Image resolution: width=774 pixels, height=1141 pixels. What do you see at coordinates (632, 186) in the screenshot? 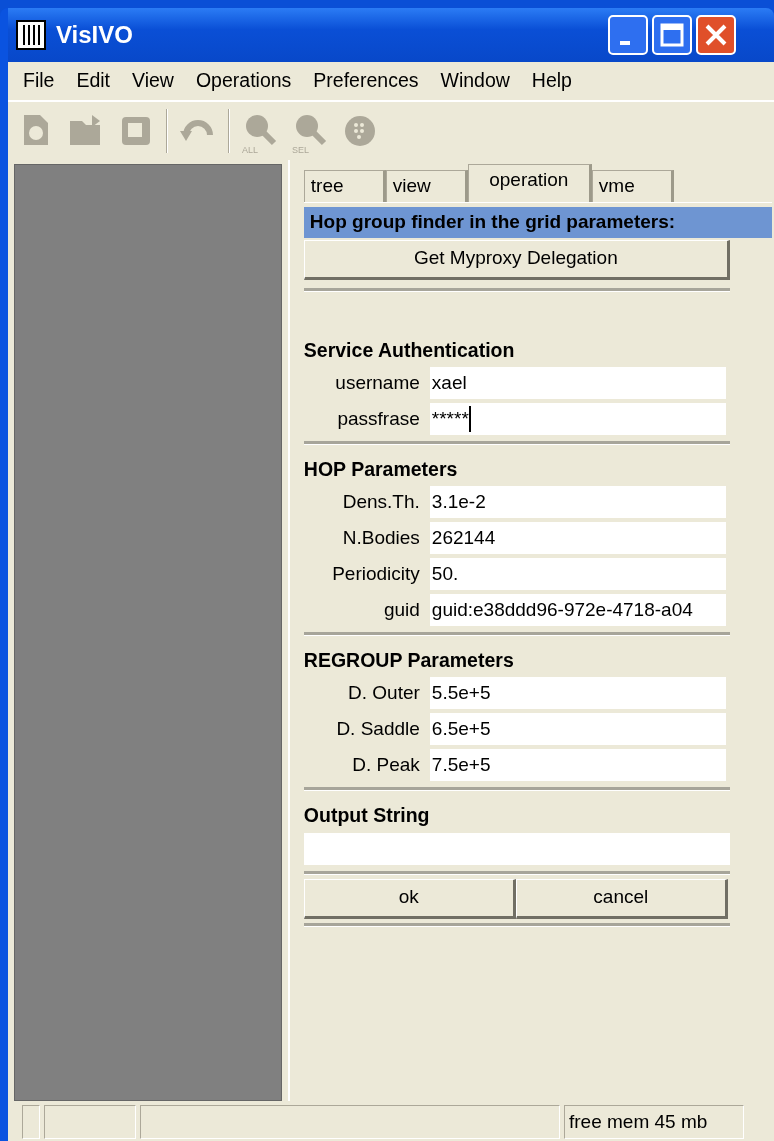
I see `tab: vme` at bounding box center [632, 186].